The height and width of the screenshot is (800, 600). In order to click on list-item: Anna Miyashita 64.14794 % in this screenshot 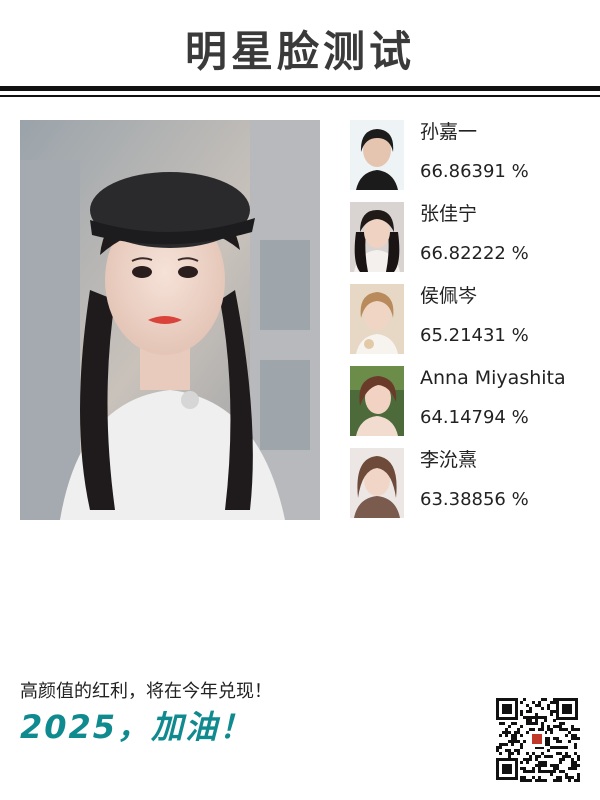, I will do `click(470, 407)`.